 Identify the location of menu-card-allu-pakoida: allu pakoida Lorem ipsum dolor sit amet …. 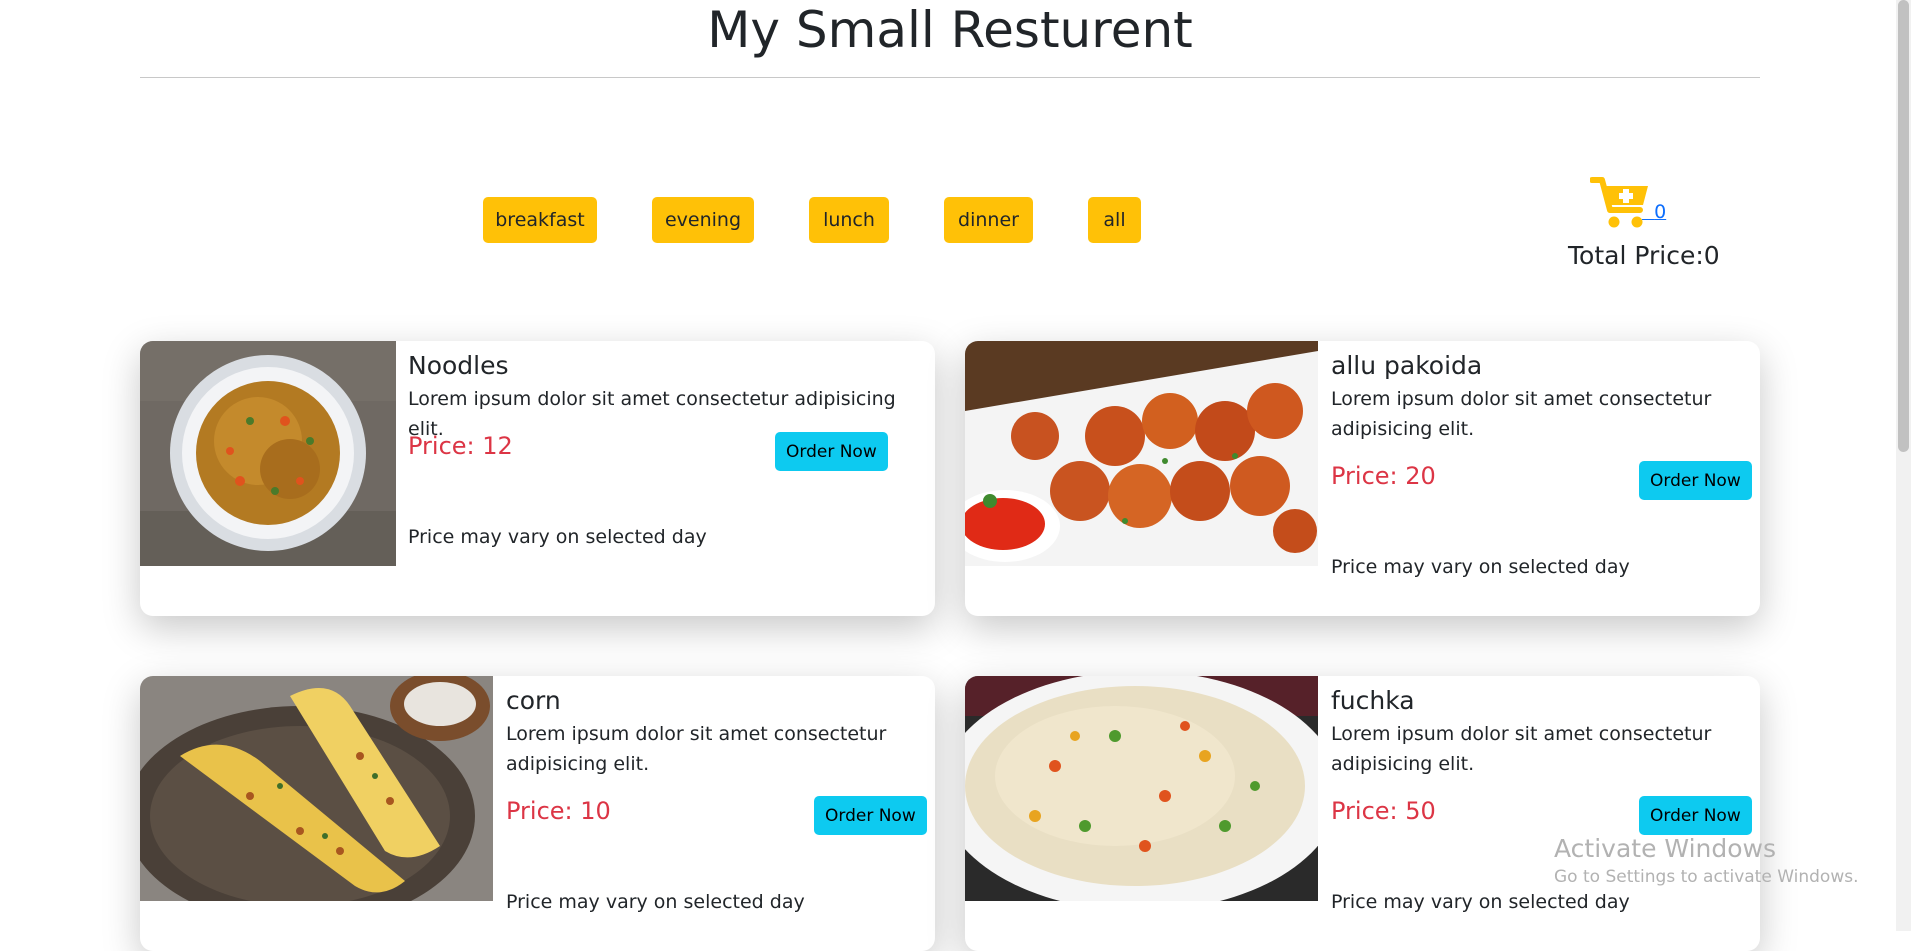
(1362, 478).